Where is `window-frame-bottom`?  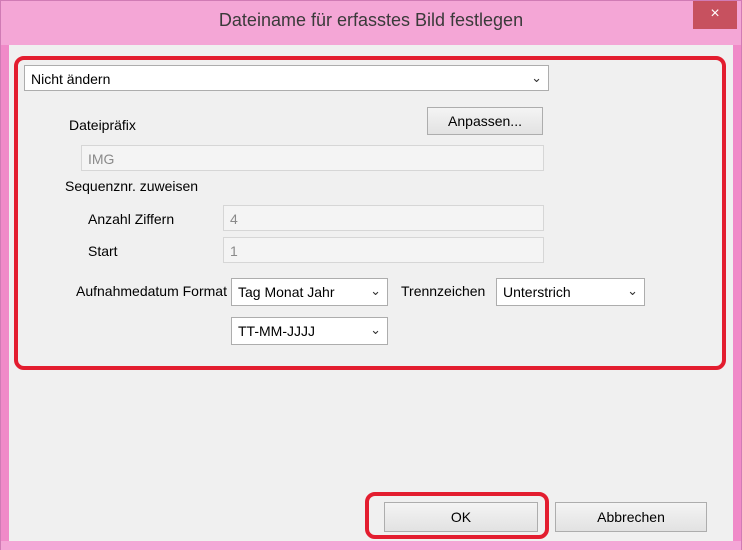
window-frame-bottom is located at coordinates (371, 545).